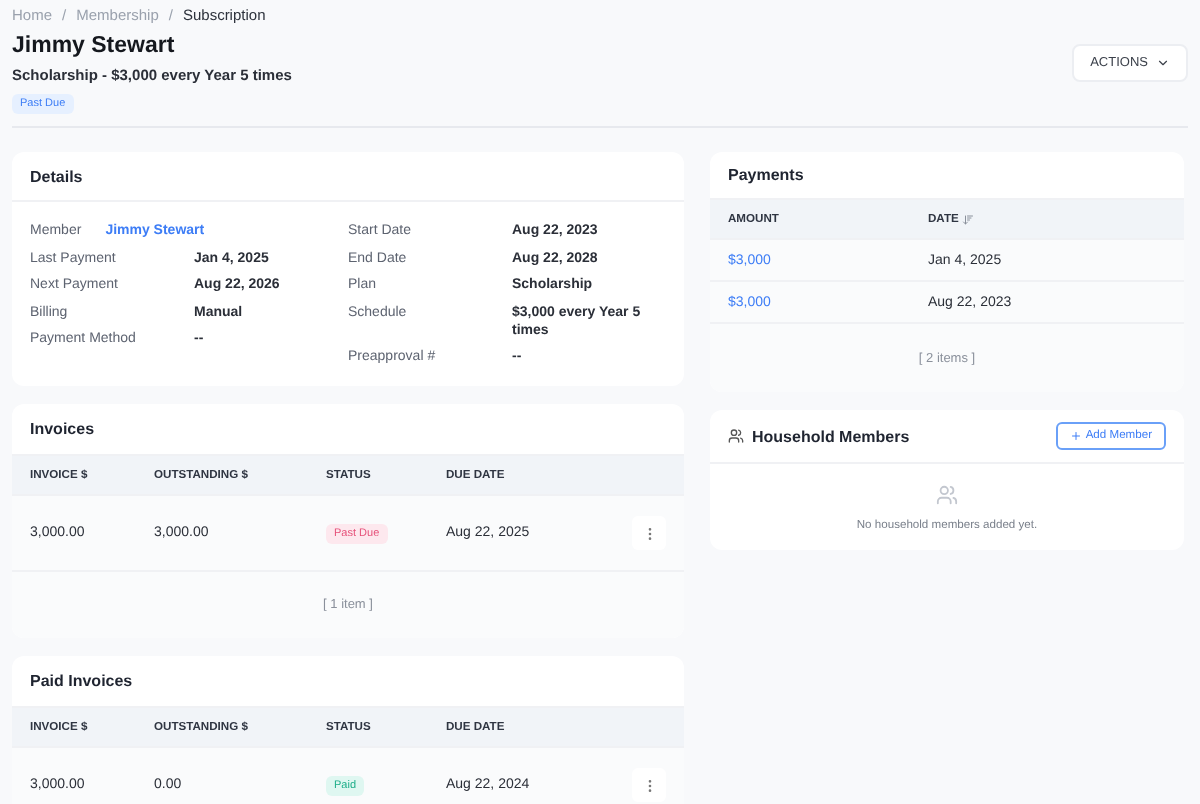 The height and width of the screenshot is (804, 1200). I want to click on card-title: Payments, so click(766, 175).